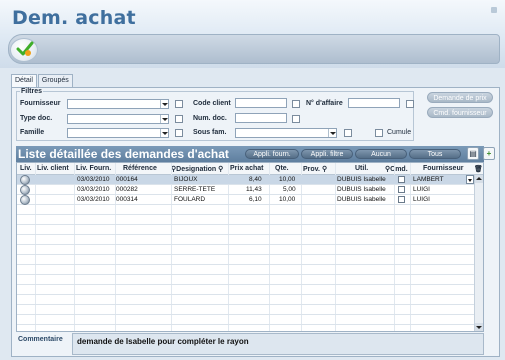 This screenshot has height=360, width=505. I want to click on col-cmd: ⚲Cmd., so click(396, 169).